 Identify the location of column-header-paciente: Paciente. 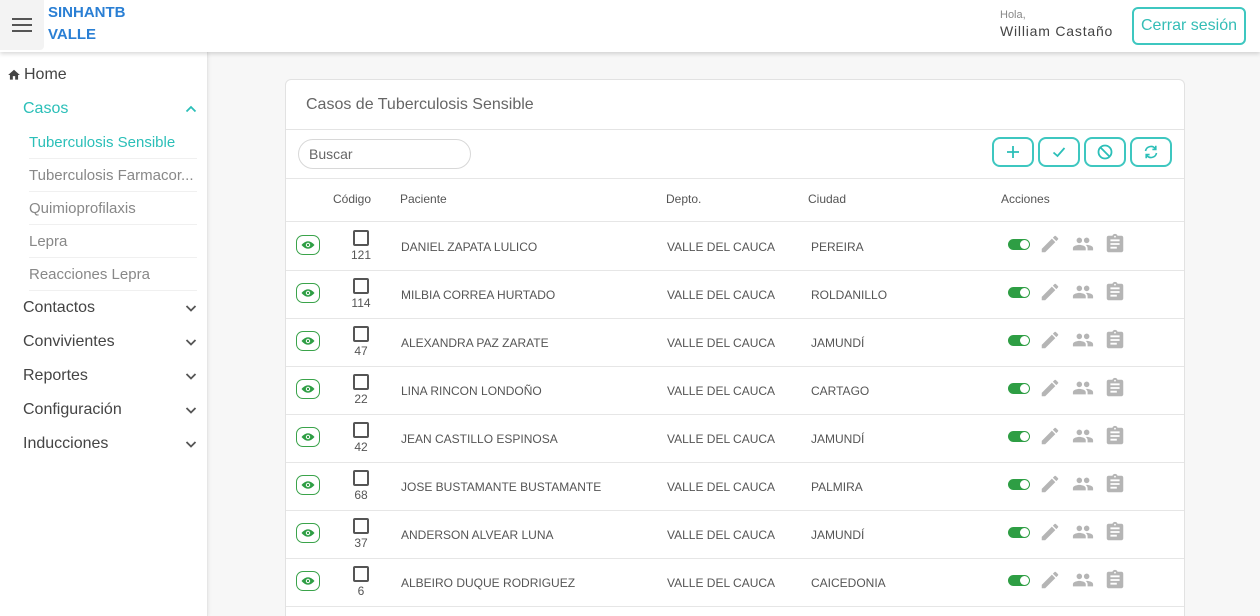
(423, 199).